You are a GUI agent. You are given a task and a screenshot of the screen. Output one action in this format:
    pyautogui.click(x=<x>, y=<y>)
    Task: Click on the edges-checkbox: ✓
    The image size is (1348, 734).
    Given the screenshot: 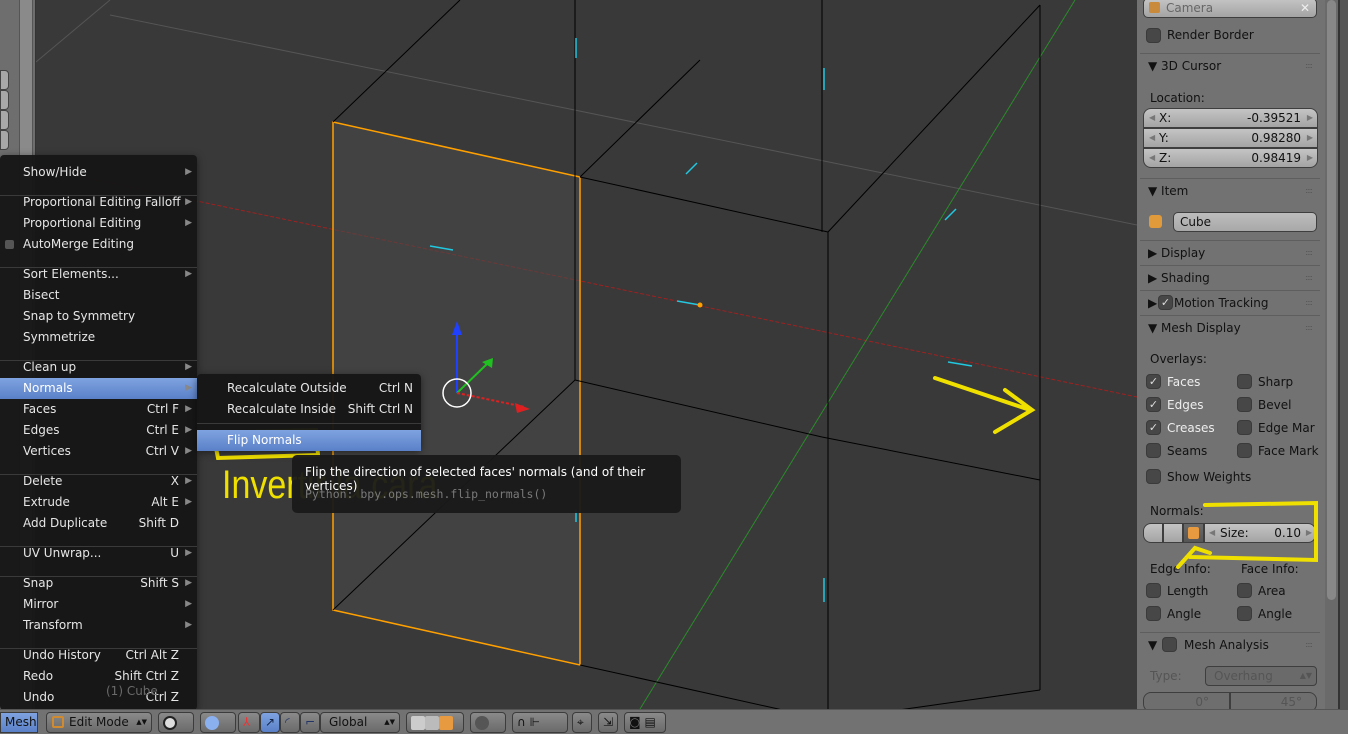 What is the action you would take?
    pyautogui.click(x=1153, y=404)
    